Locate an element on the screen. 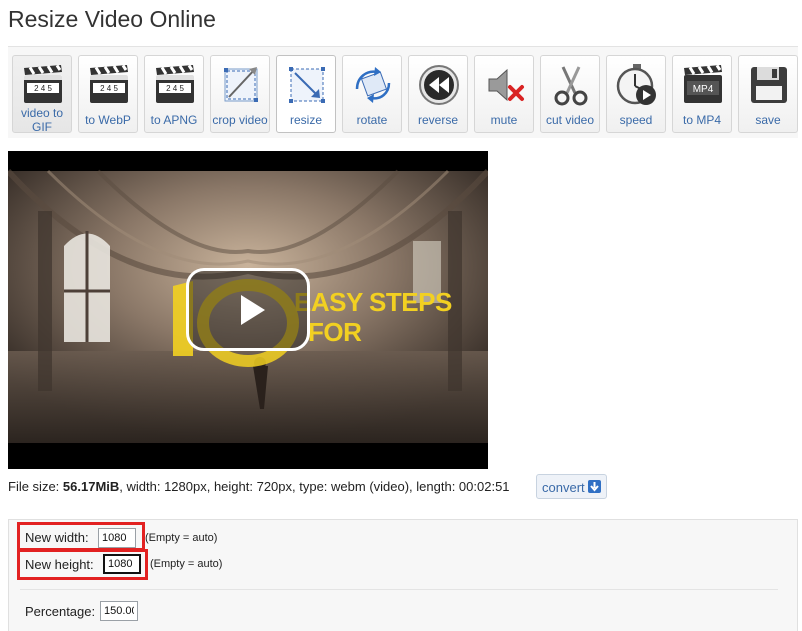 This screenshot has height=631, width=802. tool-label: mute is located at coordinates (504, 120).